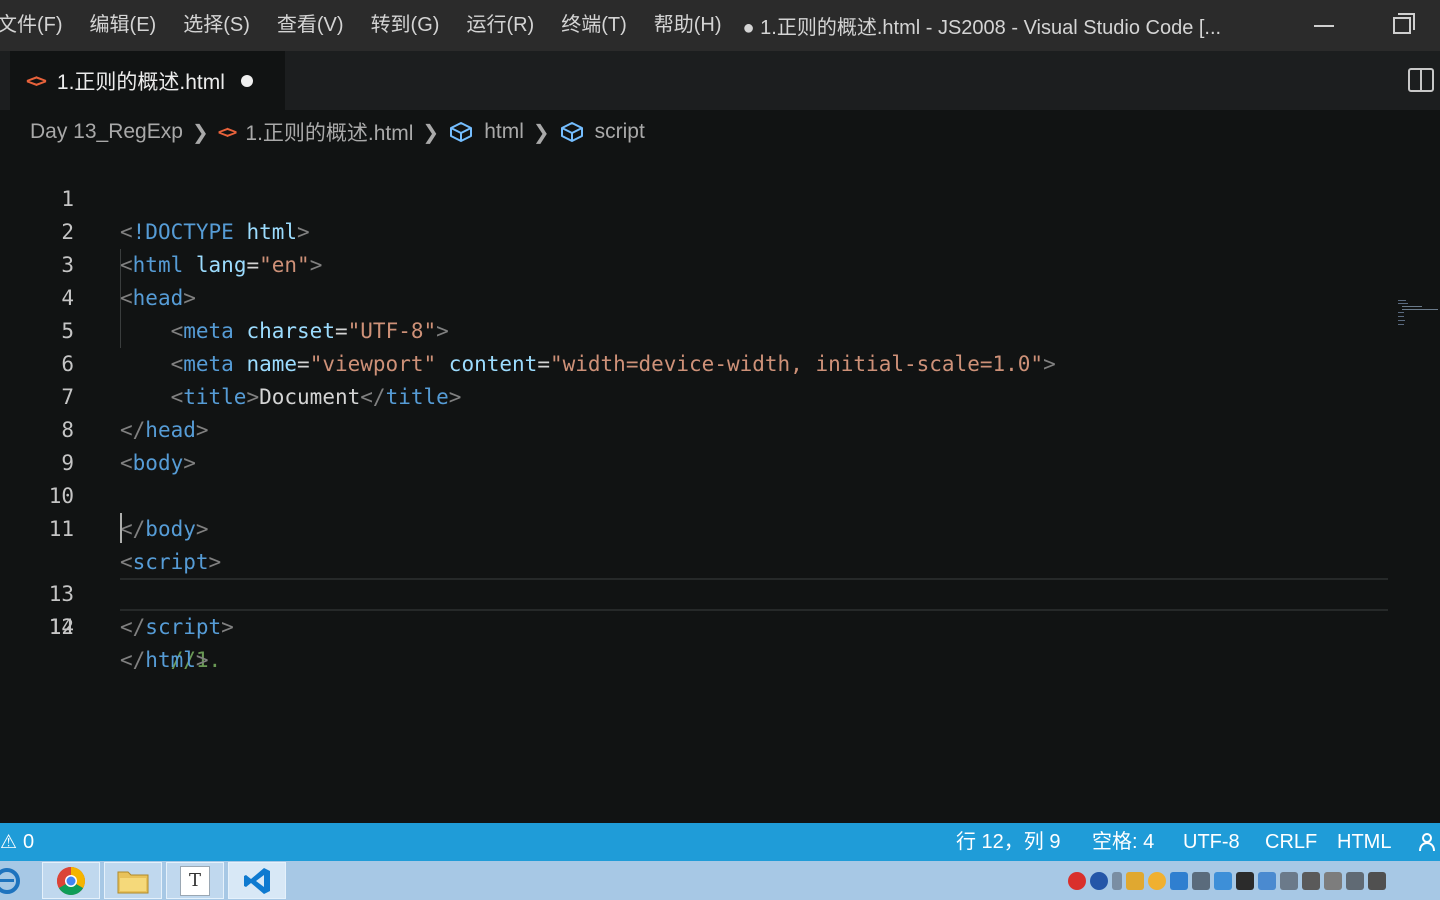 This screenshot has height=900, width=1440. What do you see at coordinates (1123, 842) in the screenshot?
I see `indentation: 空格: 4` at bounding box center [1123, 842].